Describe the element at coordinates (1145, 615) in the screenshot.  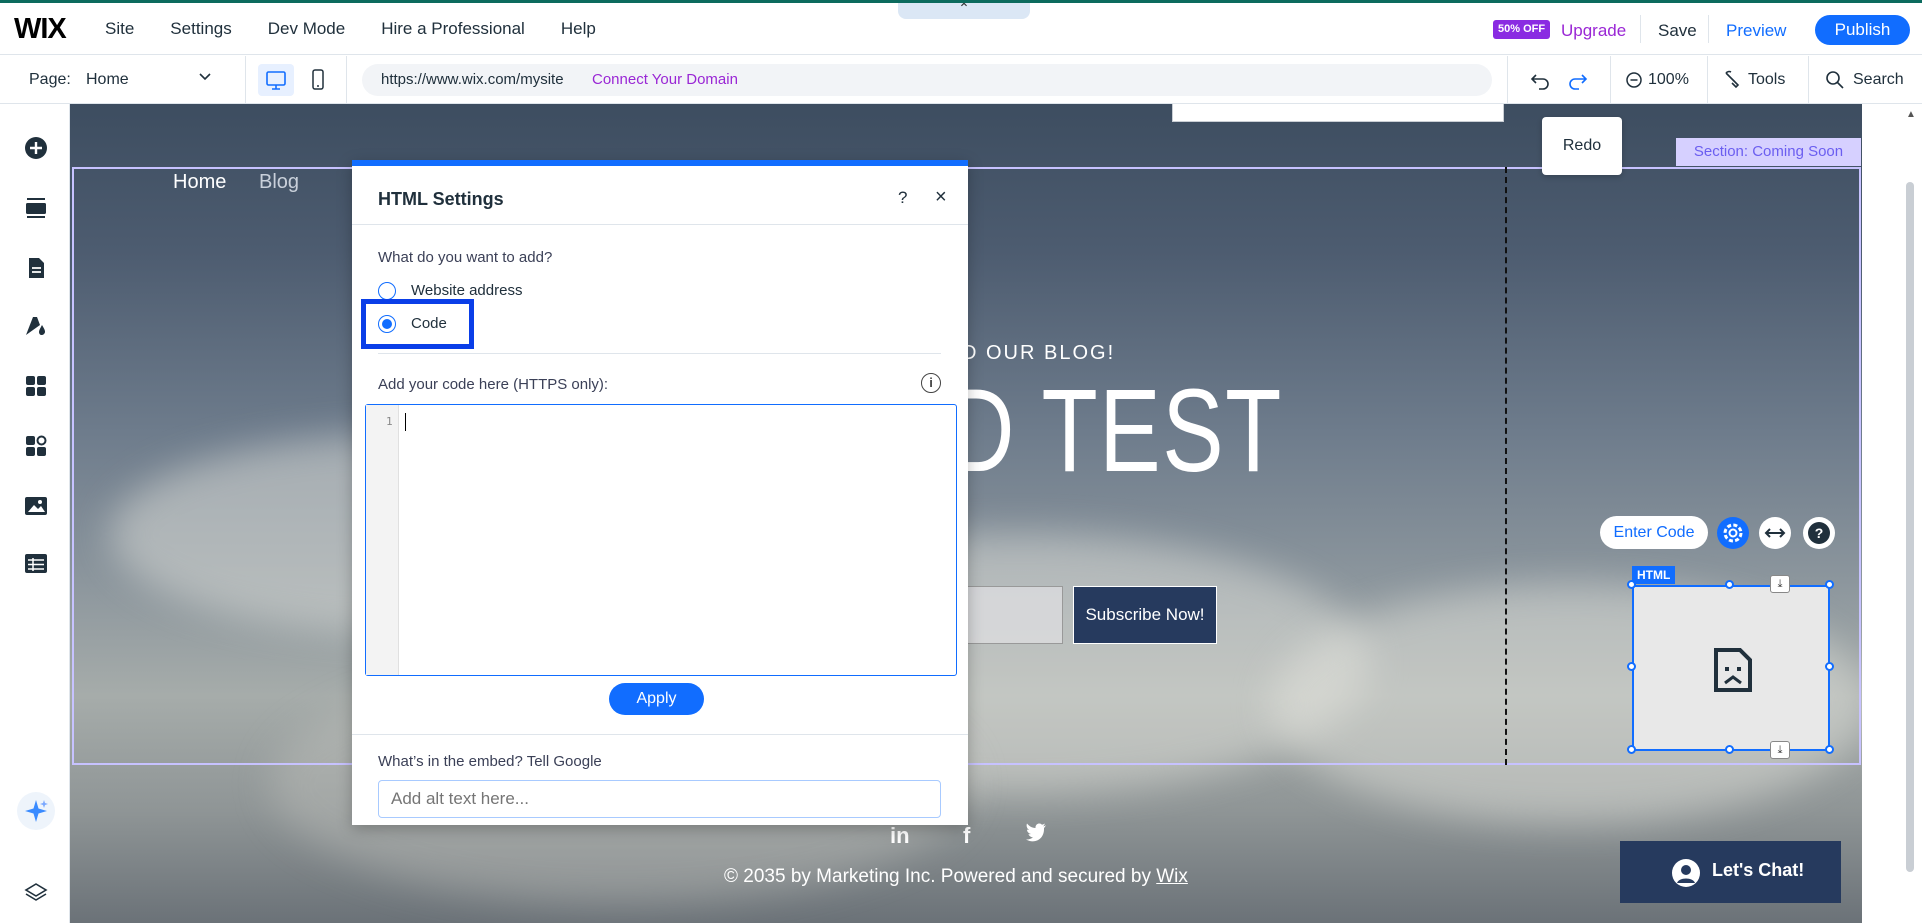
I see `subscribe-button: Subscribe Now!` at that location.